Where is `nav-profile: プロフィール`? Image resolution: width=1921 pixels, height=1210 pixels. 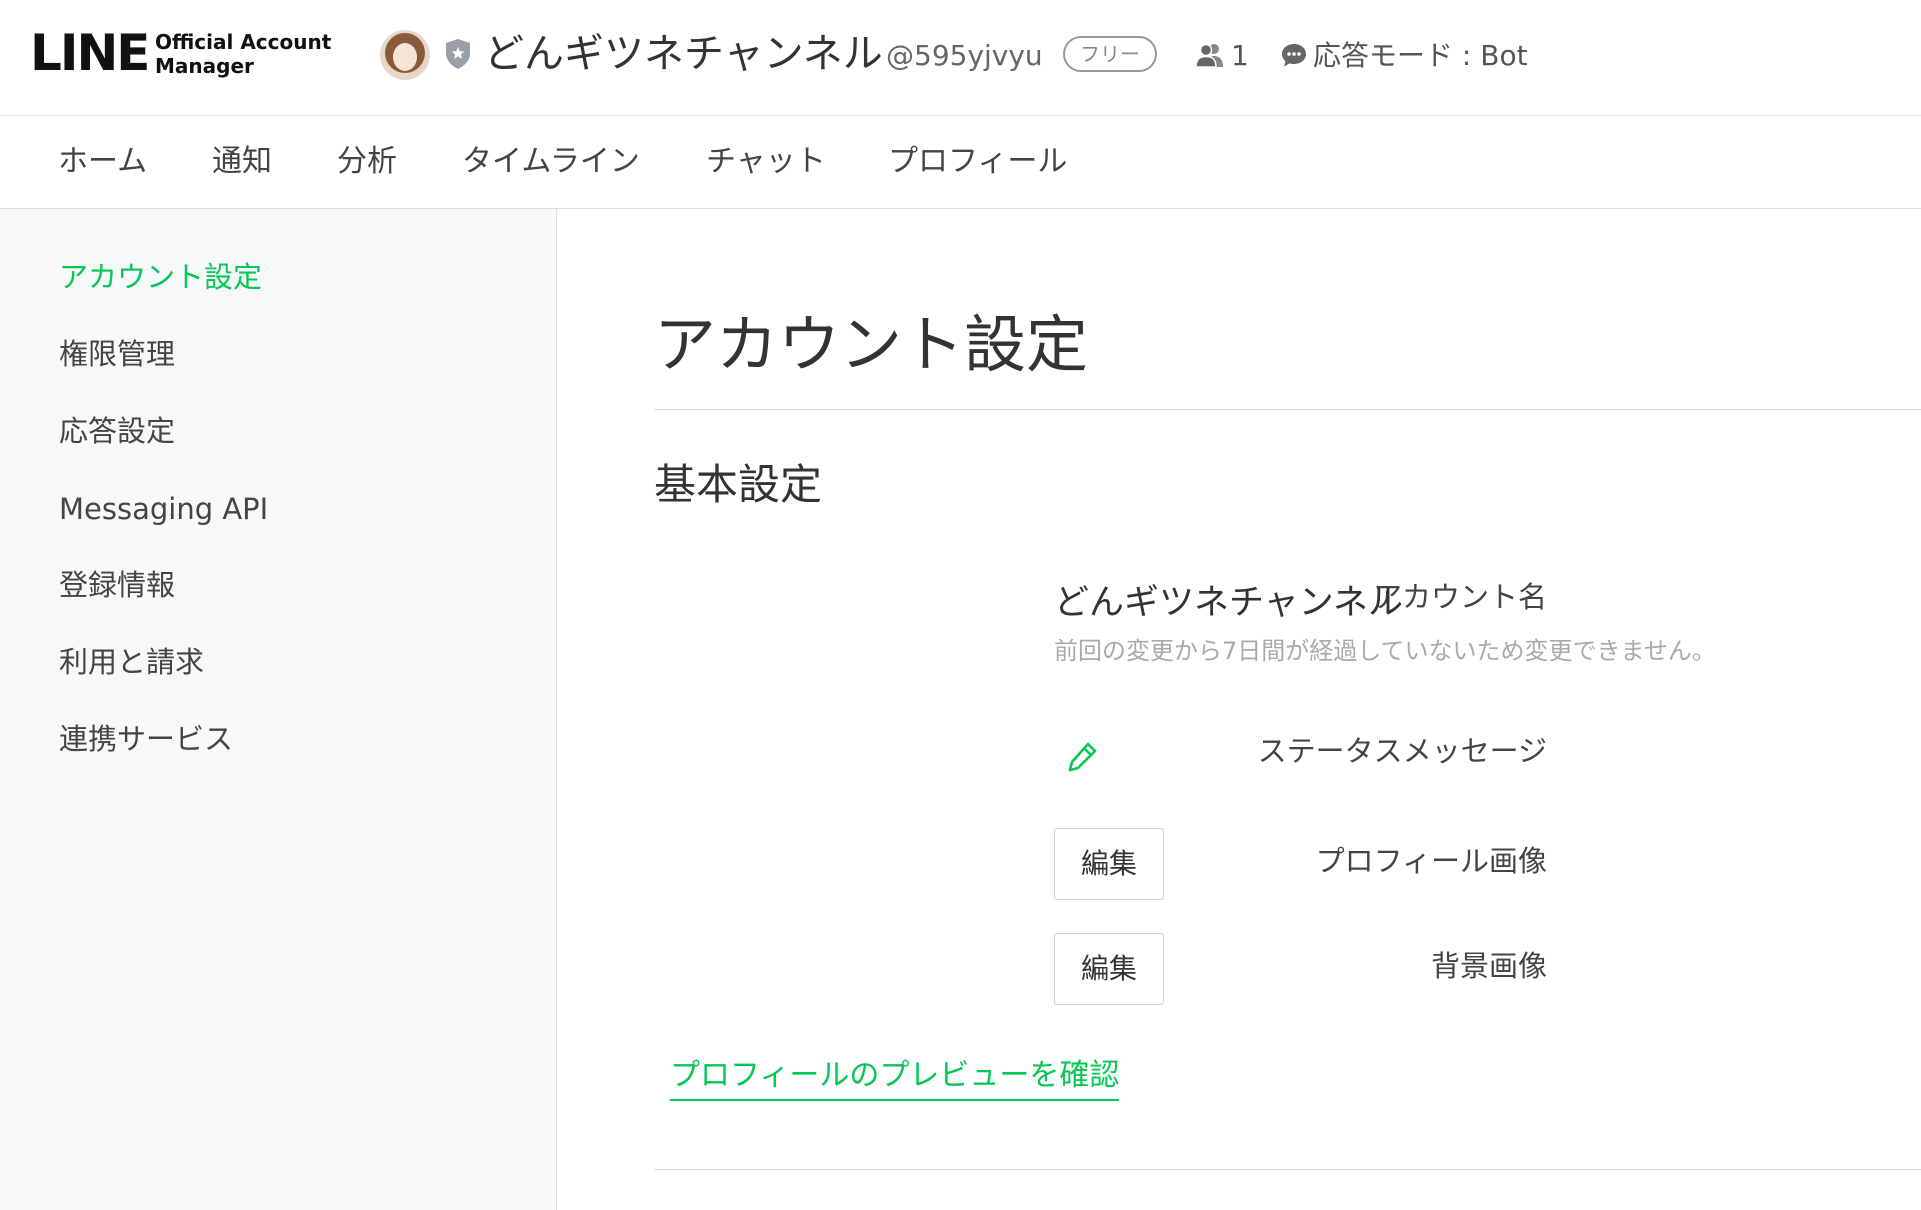 nav-profile: プロフィール is located at coordinates (977, 162).